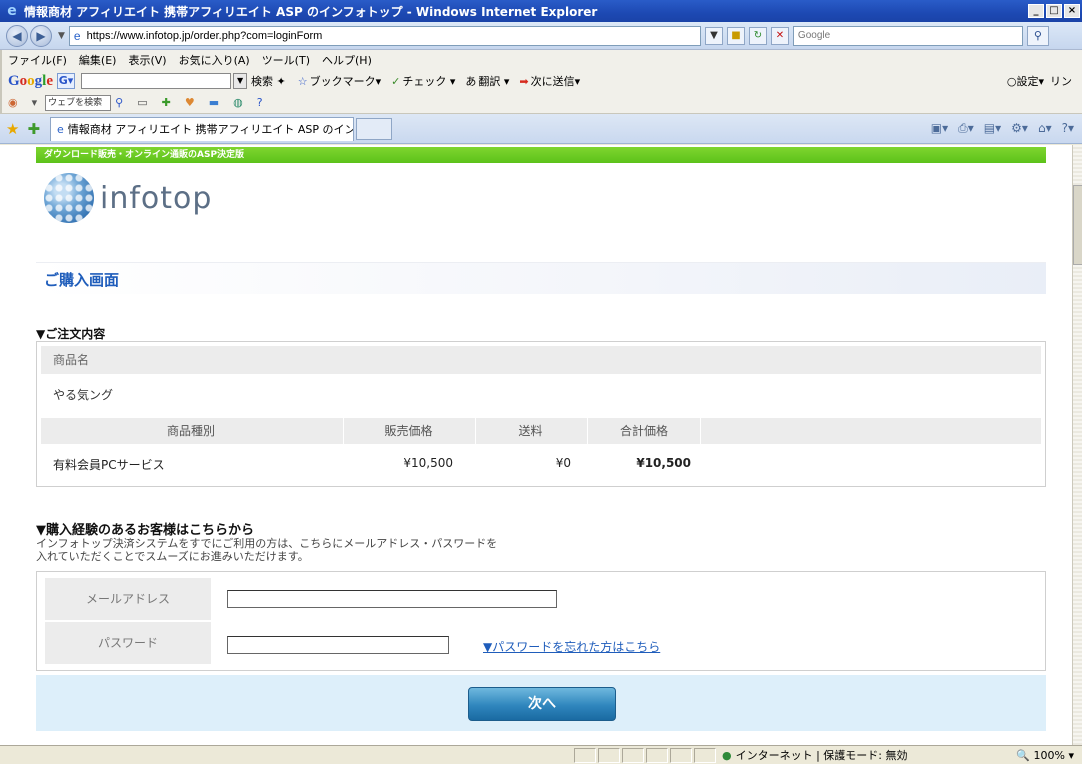 This screenshot has width=1082, height=764. Describe the element at coordinates (549, 81) in the screenshot. I see `send-to-button: ➡ 次に送信▾` at that location.